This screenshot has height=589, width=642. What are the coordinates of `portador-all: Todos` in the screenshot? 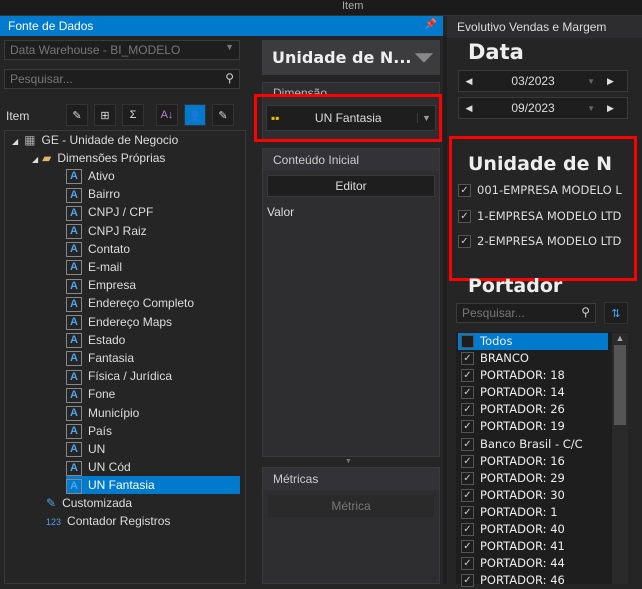 It's located at (533, 341).